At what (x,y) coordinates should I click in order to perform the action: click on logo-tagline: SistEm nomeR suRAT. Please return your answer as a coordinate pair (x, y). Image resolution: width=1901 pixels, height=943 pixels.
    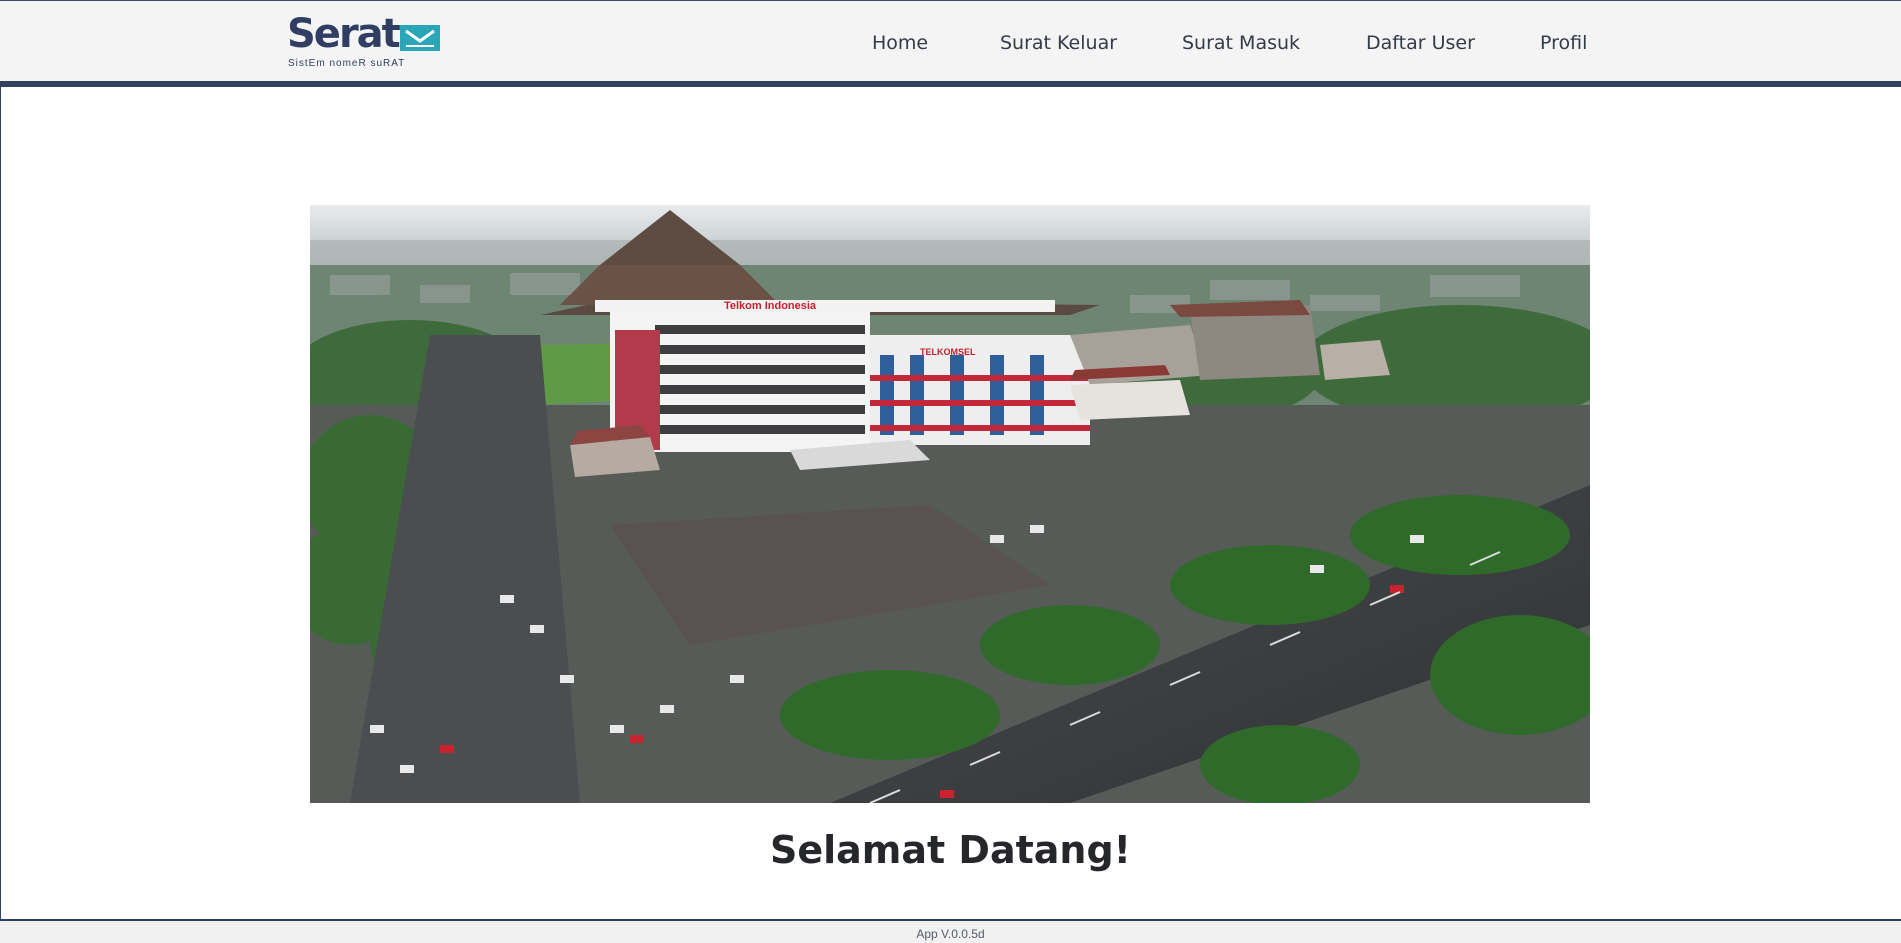
    Looking at the image, I should click on (347, 63).